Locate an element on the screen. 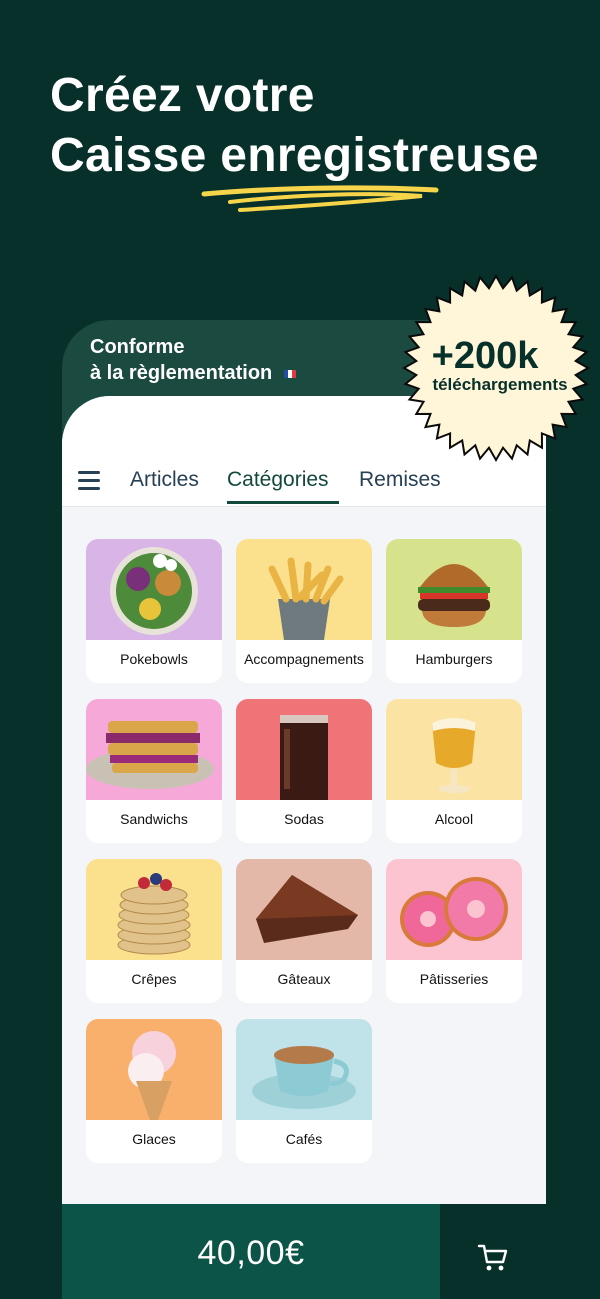 This screenshot has height=1299, width=600. category-tile-gateaux: Gâteaux is located at coordinates (304, 931).